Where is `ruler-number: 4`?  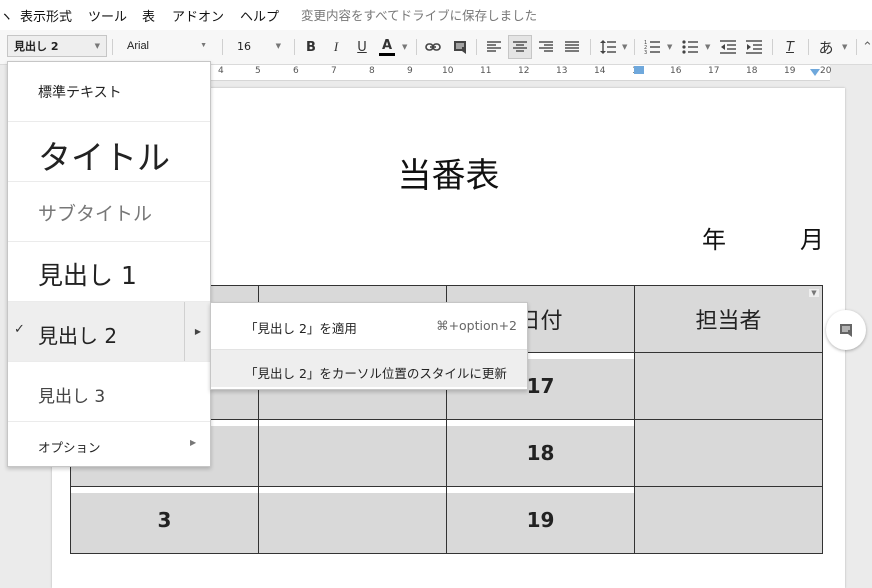 ruler-number: 4 is located at coordinates (221, 71).